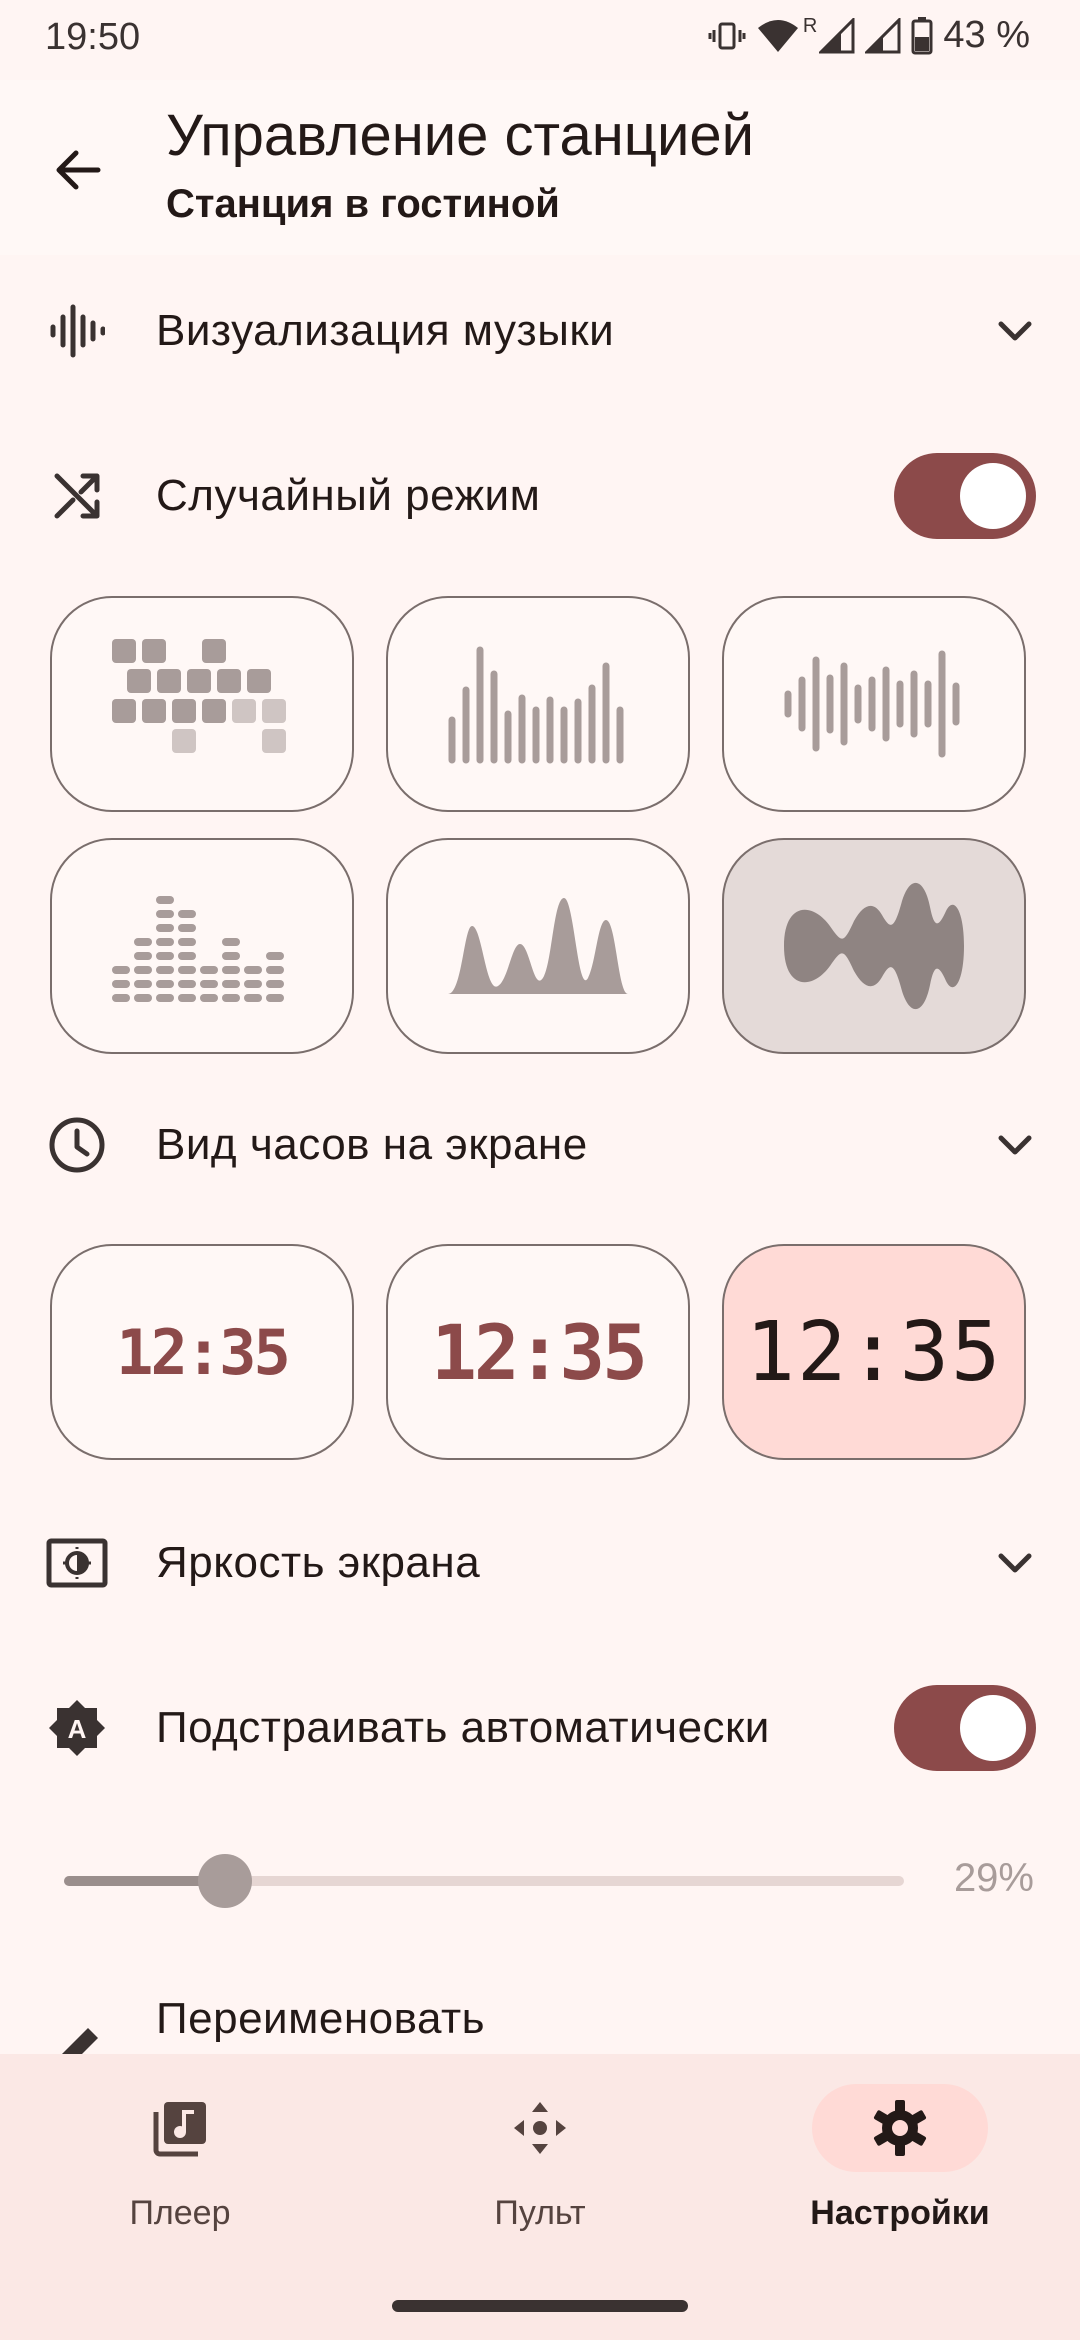 The width and height of the screenshot is (1080, 2340). I want to click on bottom-navigation: Плеер Пульт Настройки, so click(540, 2197).